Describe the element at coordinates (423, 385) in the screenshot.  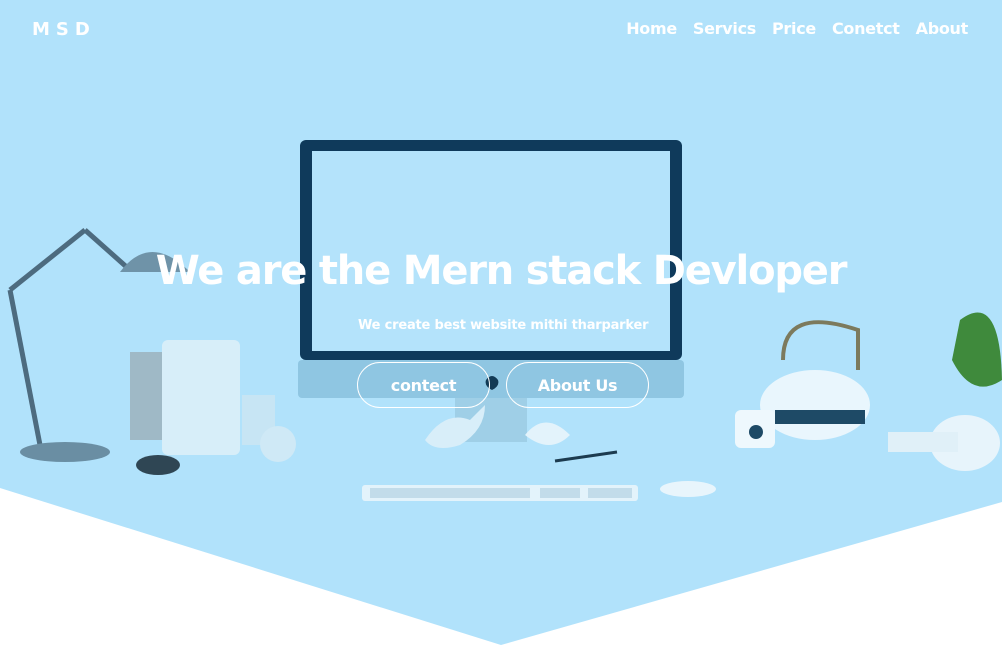
I see `contact-button: contect` at that location.